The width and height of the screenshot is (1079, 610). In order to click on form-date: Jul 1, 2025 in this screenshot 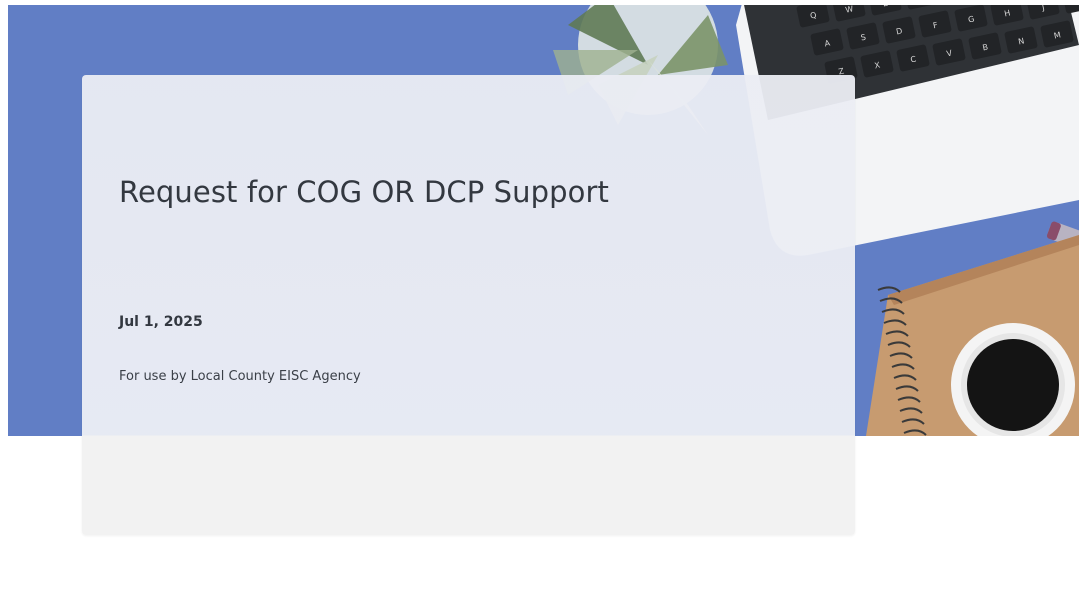, I will do `click(161, 322)`.